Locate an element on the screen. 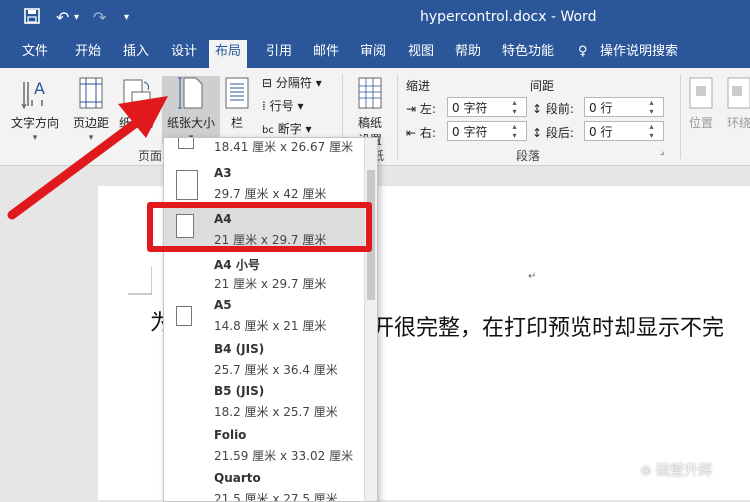  red-arrow-annotation is located at coordinates (87, 158).